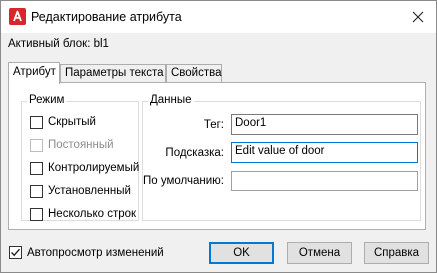 This screenshot has height=273, width=437. I want to click on hidden-checkbox: Скрытый, so click(63, 122).